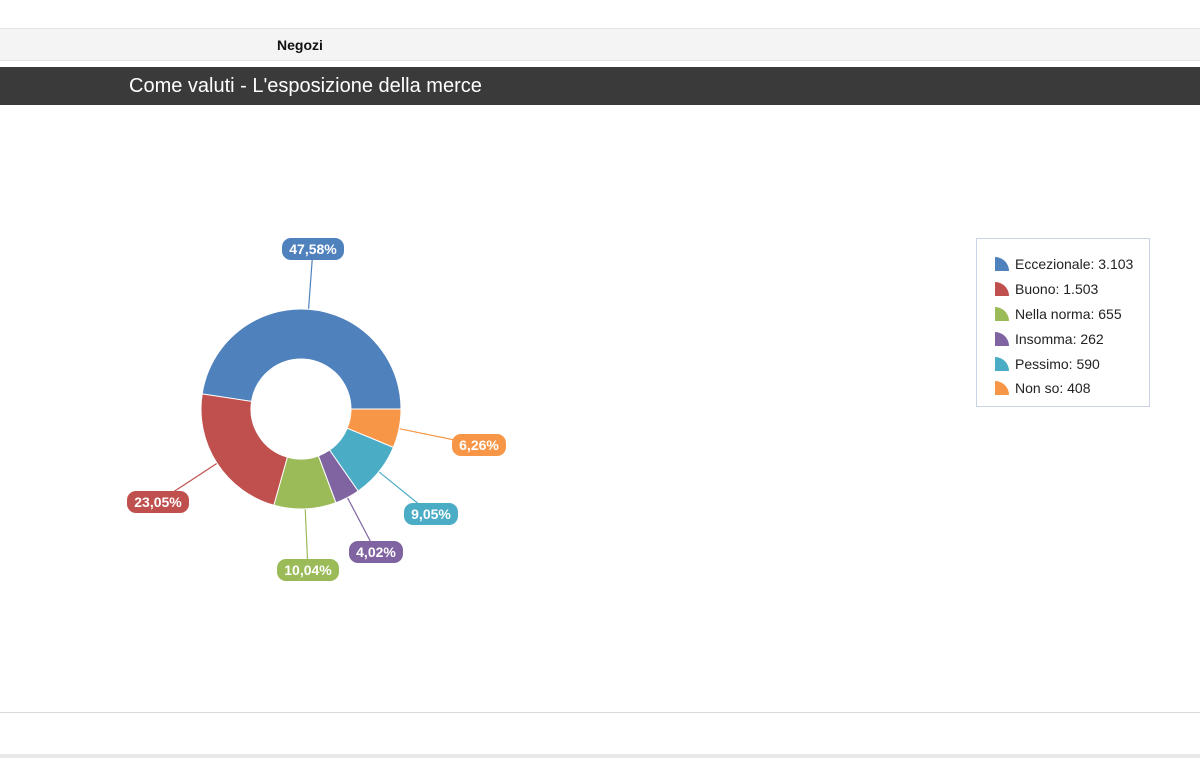 This screenshot has width=1200, height=758. I want to click on legend-item-pessimo: Pessimo: 590, so click(1063, 363).